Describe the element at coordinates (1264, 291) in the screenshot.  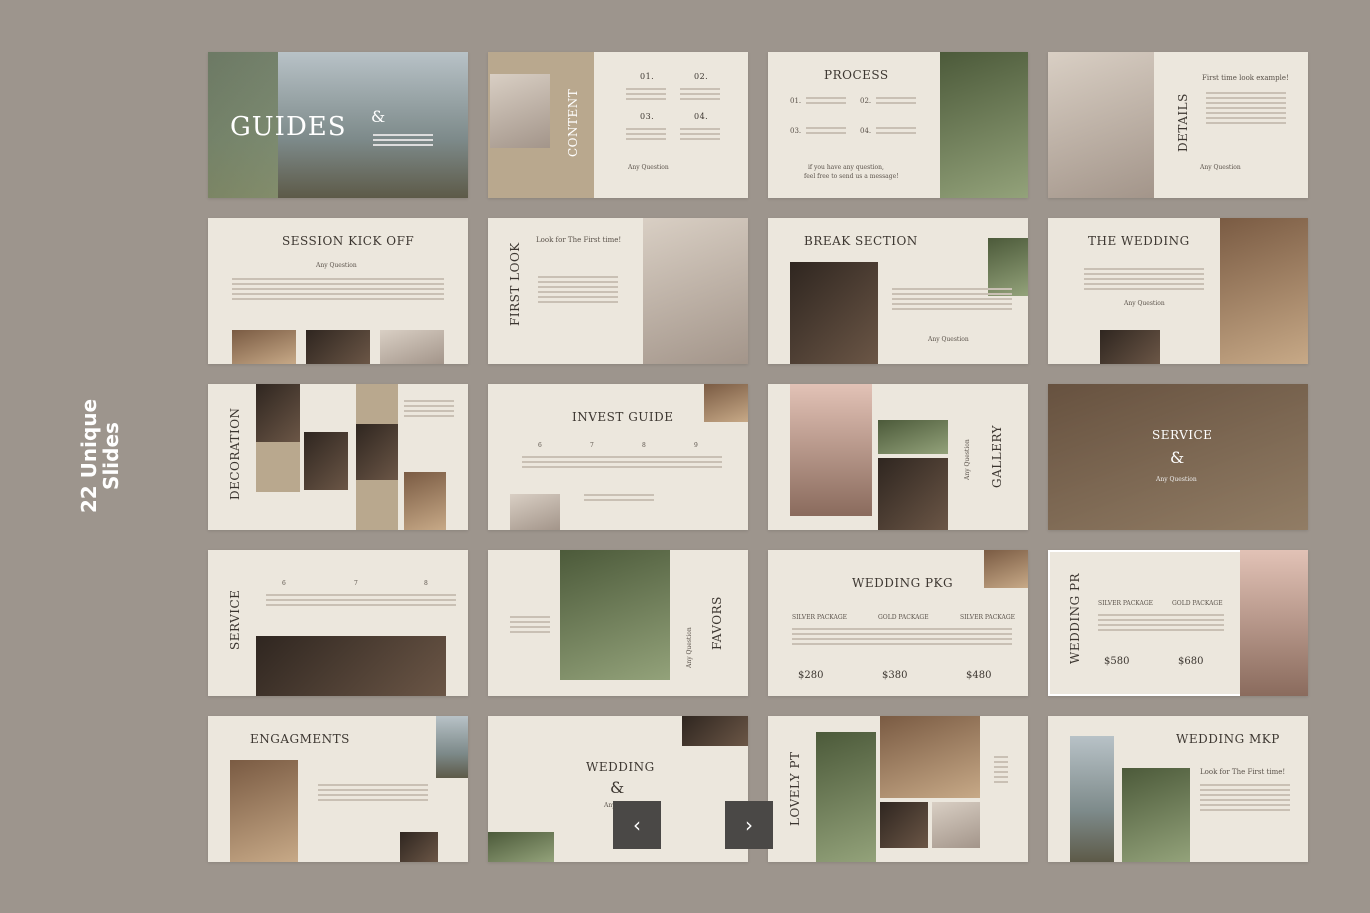
I see `bouquet-photo` at that location.